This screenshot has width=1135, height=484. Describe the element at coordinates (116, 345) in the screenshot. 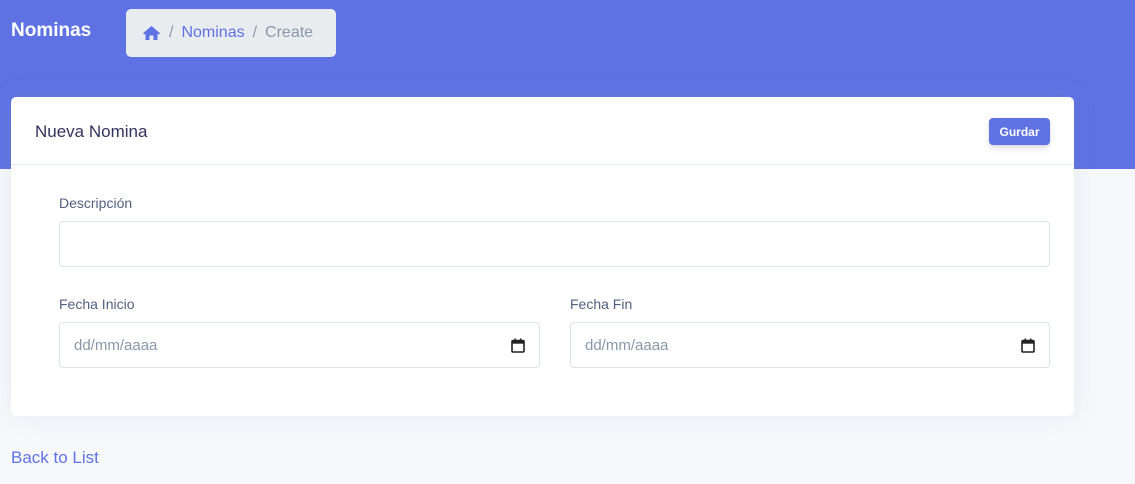

I see `fecha-inicio-placeholder: dd/mm/aaaa` at that location.